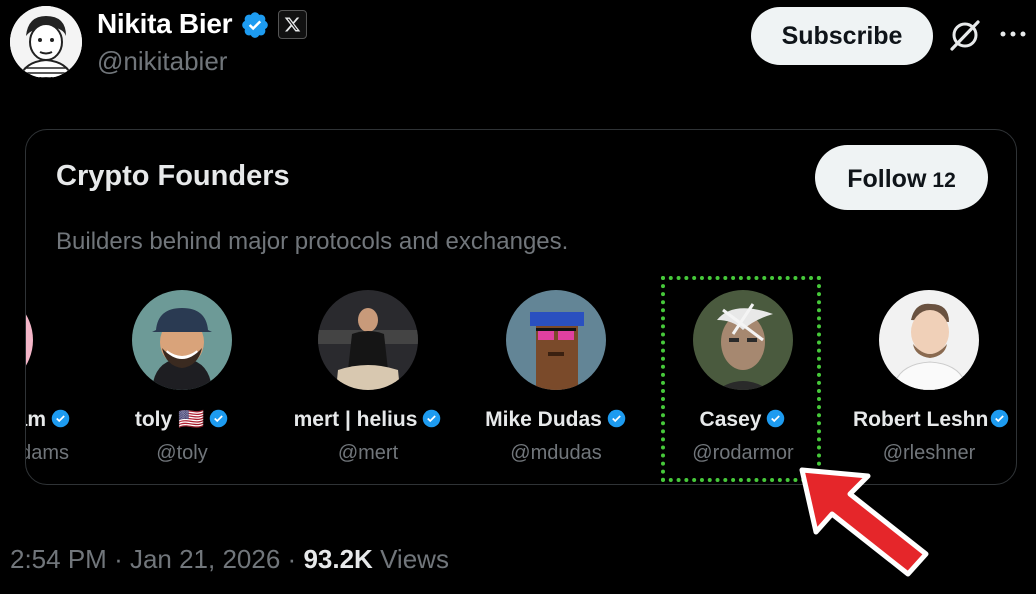  Describe the element at coordinates (864, 522) in the screenshot. I see `red-arrow-annotation` at that location.